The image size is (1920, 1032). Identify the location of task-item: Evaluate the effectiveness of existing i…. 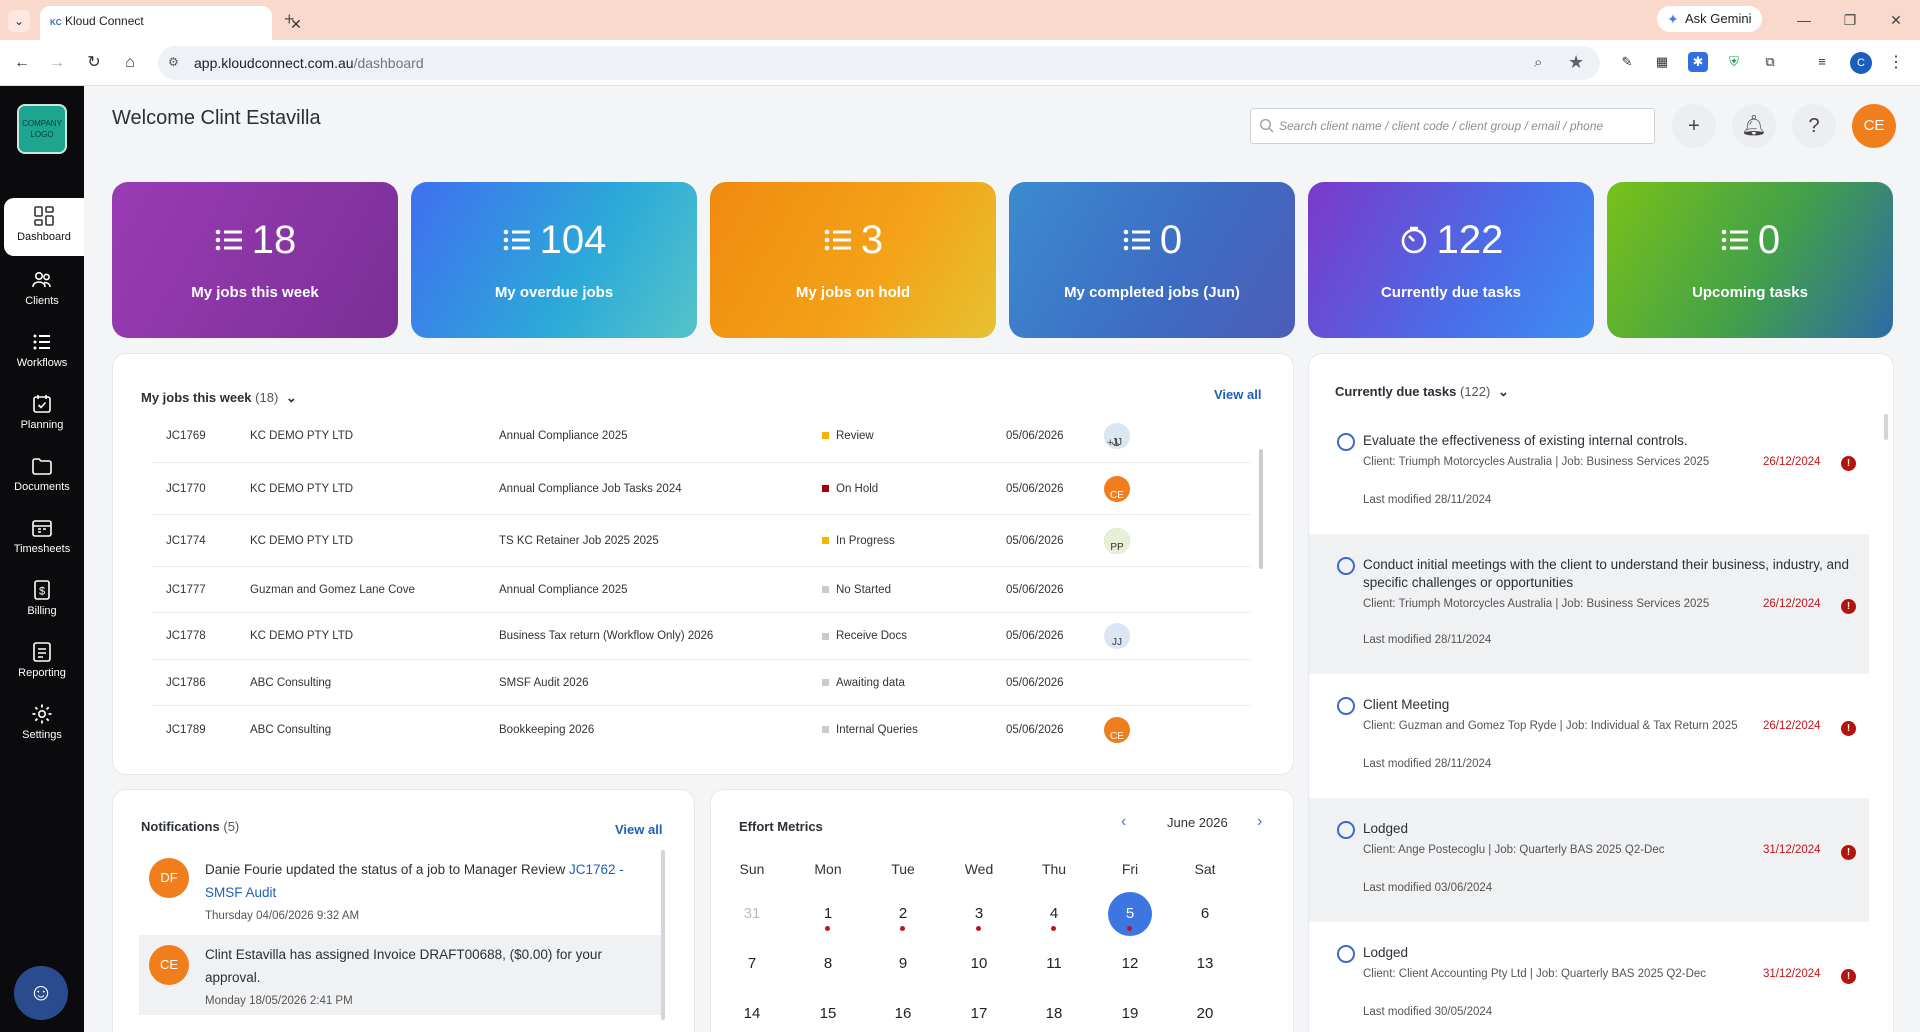
(1589, 475).